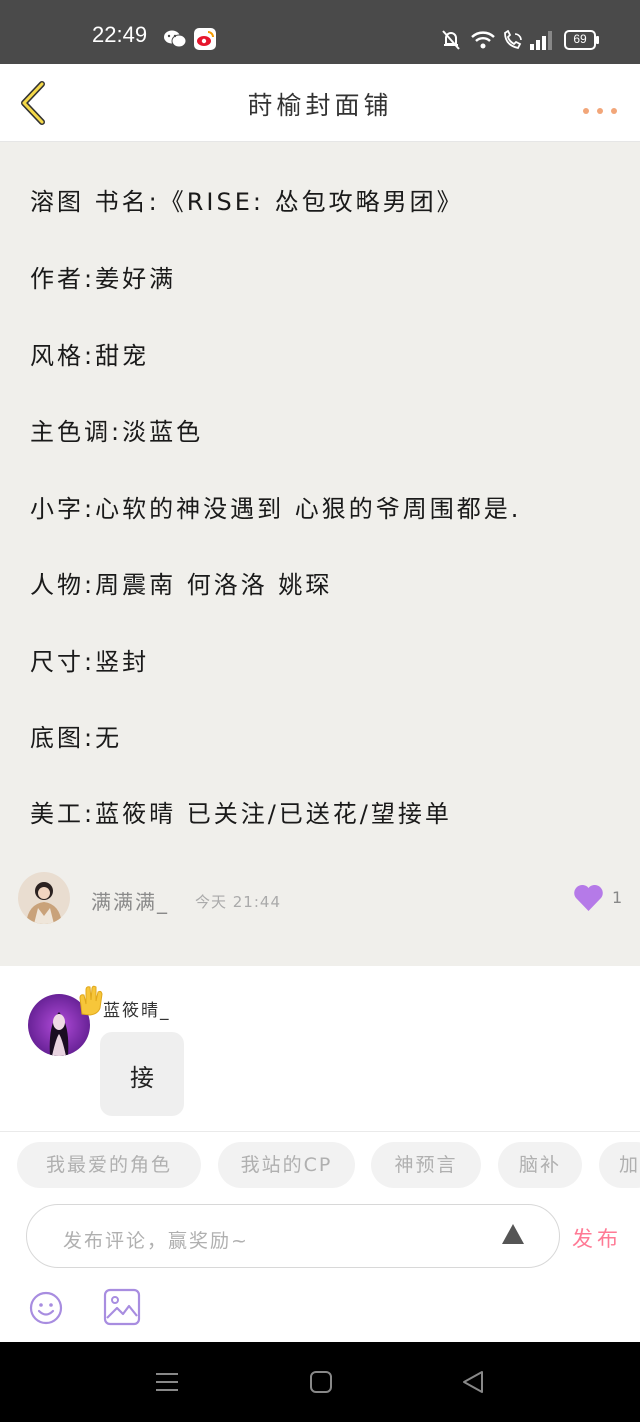 Image resolution: width=640 pixels, height=1422 pixels. I want to click on tag-chip: 加, so click(619, 1165).